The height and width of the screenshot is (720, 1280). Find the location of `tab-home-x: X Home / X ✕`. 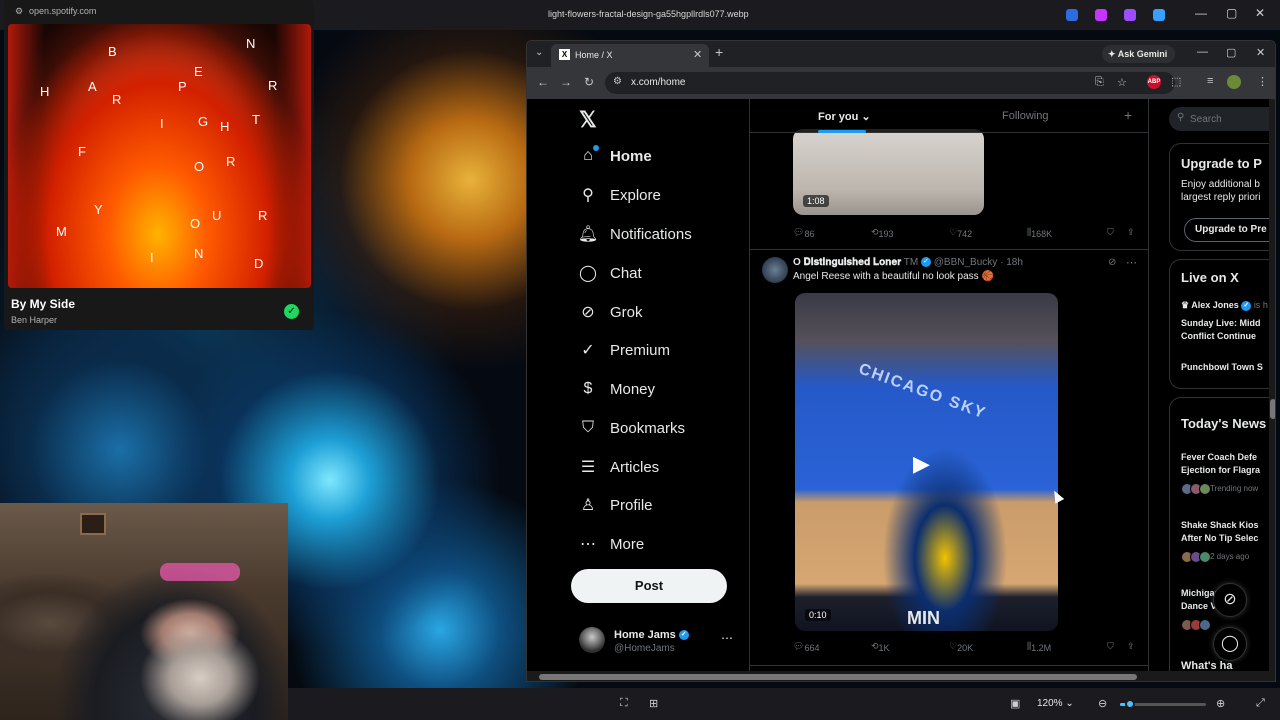

tab-home-x: X Home / X ✕ is located at coordinates (630, 55).